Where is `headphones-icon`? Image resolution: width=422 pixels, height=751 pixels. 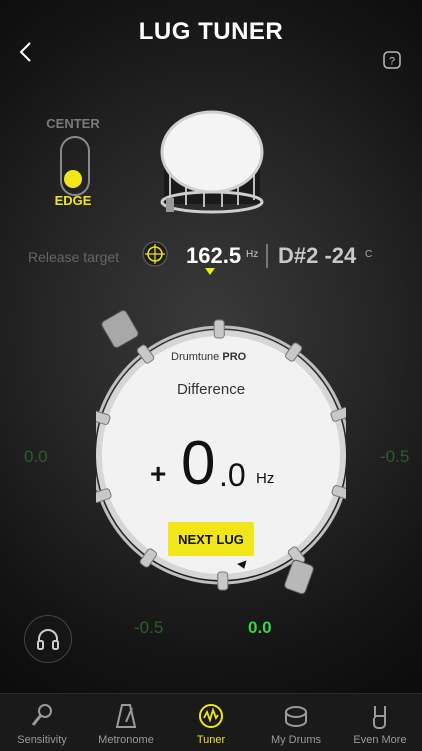
headphones-icon is located at coordinates (48, 639).